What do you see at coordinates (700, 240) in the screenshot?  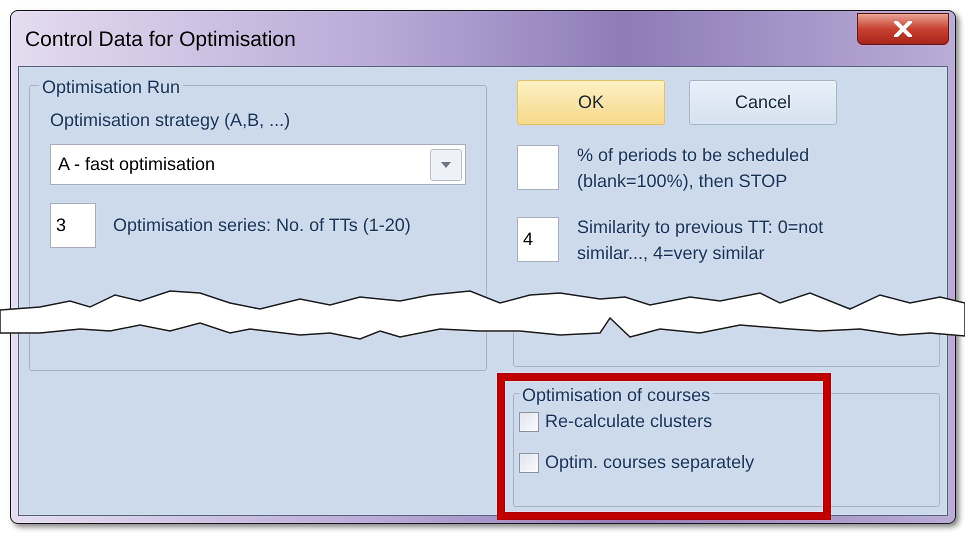 I see `field-label: Similarity to previous TT: 0=not similar..., 4=very similar` at bounding box center [700, 240].